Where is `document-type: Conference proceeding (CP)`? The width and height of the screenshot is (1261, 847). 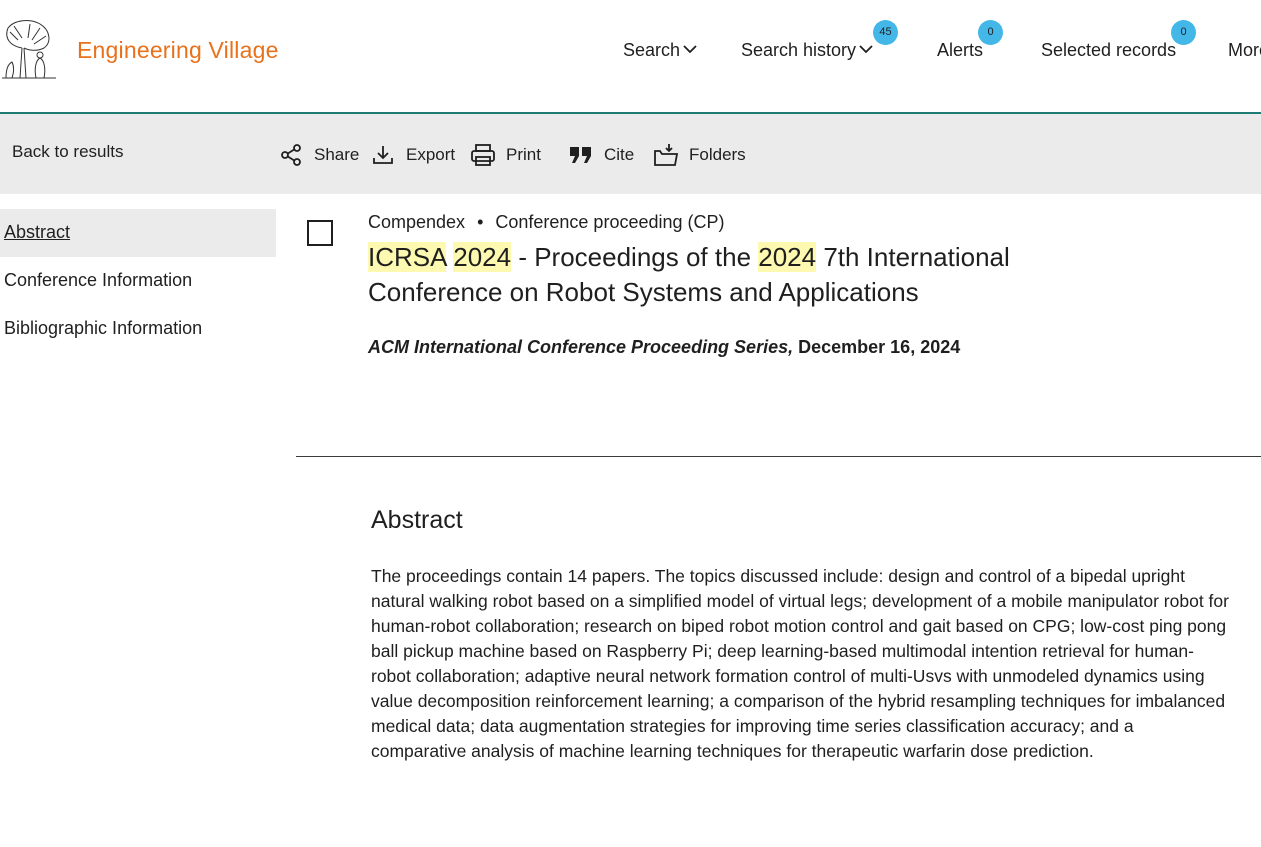 document-type: Conference proceeding (CP) is located at coordinates (610, 222).